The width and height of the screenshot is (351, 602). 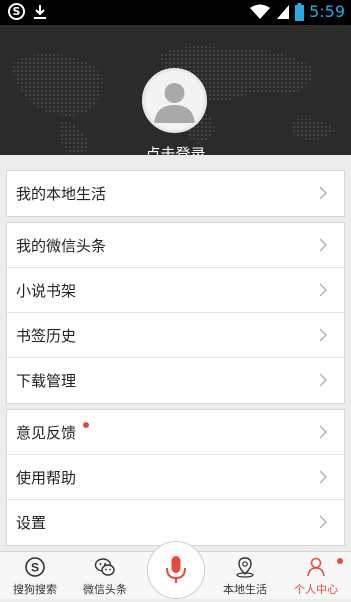 I want to click on microphone-icon, so click(x=176, y=569).